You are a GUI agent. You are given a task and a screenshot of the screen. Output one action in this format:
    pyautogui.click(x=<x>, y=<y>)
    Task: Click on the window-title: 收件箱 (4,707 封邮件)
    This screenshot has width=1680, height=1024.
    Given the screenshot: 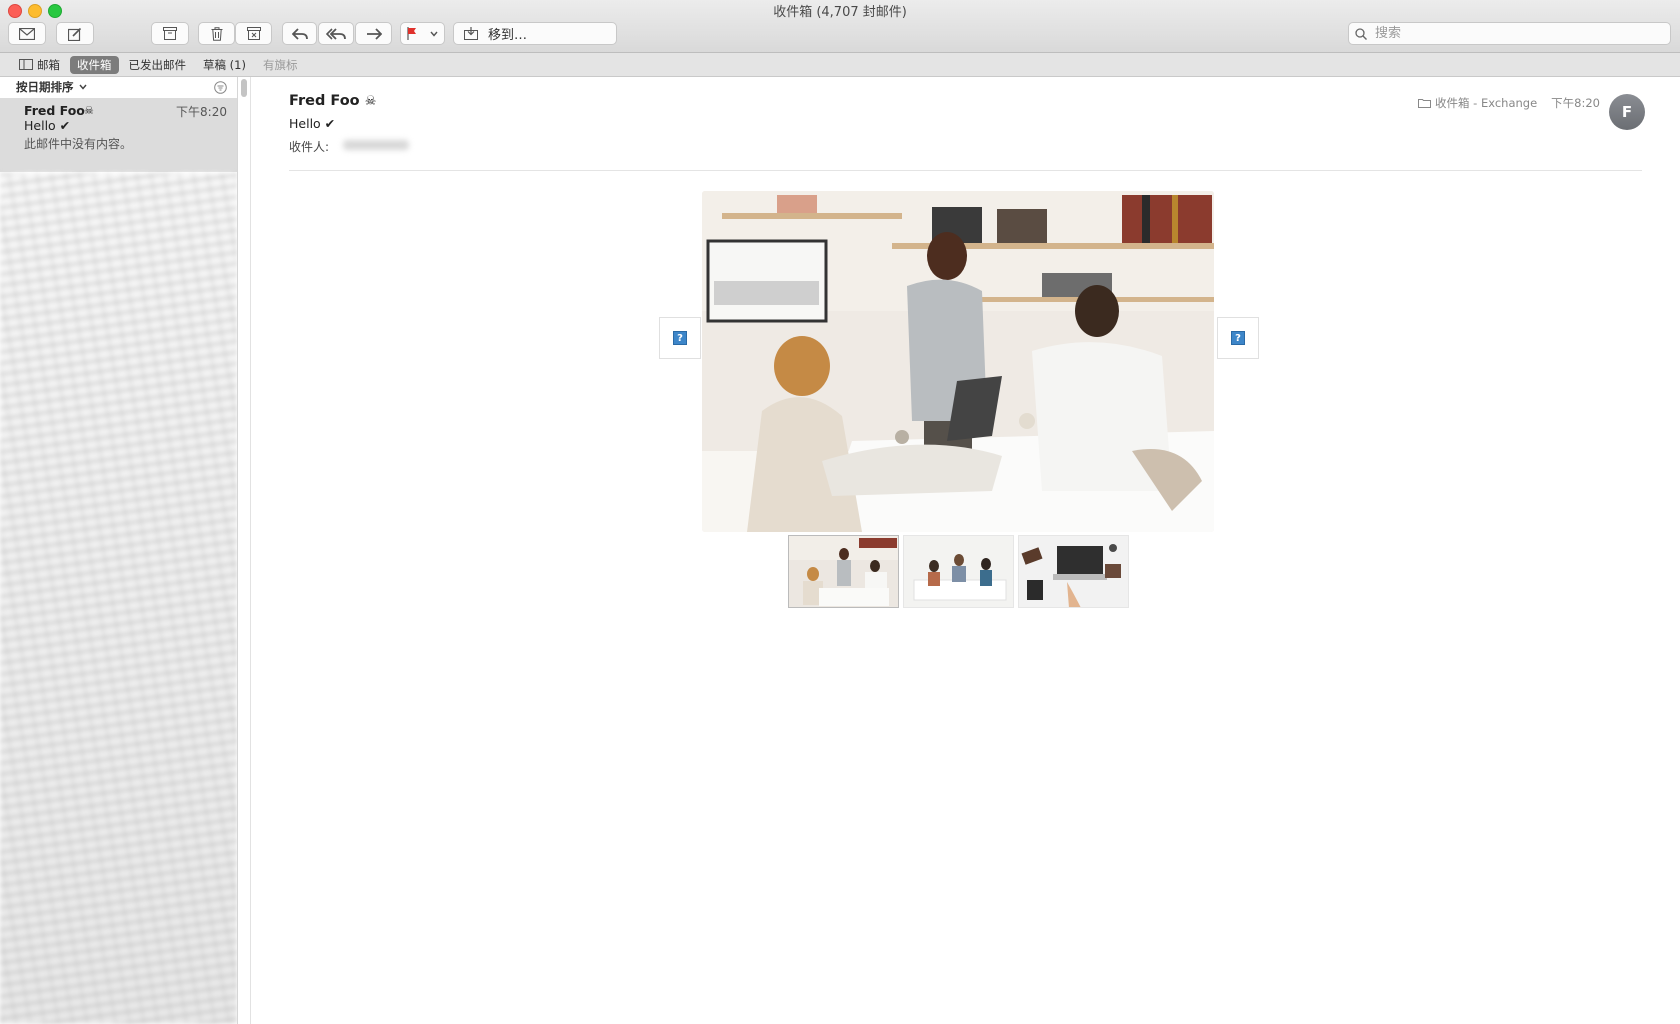 What is the action you would take?
    pyautogui.click(x=840, y=12)
    